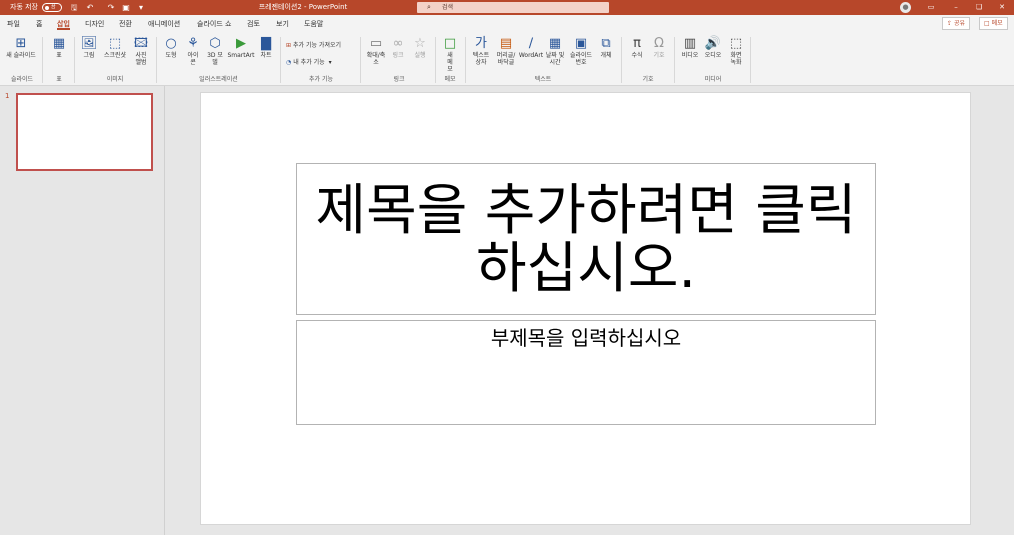  What do you see at coordinates (193, 43) in the screenshot?
I see `icons-icon: ⚘` at bounding box center [193, 43].